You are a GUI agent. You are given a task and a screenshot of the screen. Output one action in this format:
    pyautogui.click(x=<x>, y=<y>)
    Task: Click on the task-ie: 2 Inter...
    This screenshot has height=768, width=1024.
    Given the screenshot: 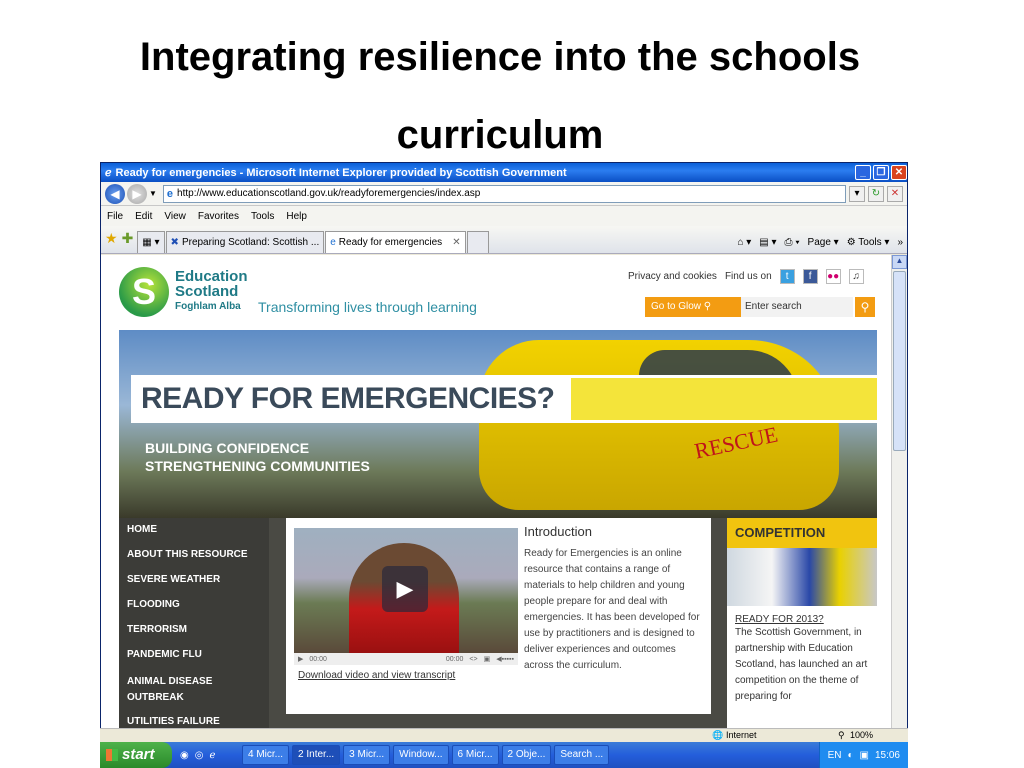 What is the action you would take?
    pyautogui.click(x=316, y=755)
    